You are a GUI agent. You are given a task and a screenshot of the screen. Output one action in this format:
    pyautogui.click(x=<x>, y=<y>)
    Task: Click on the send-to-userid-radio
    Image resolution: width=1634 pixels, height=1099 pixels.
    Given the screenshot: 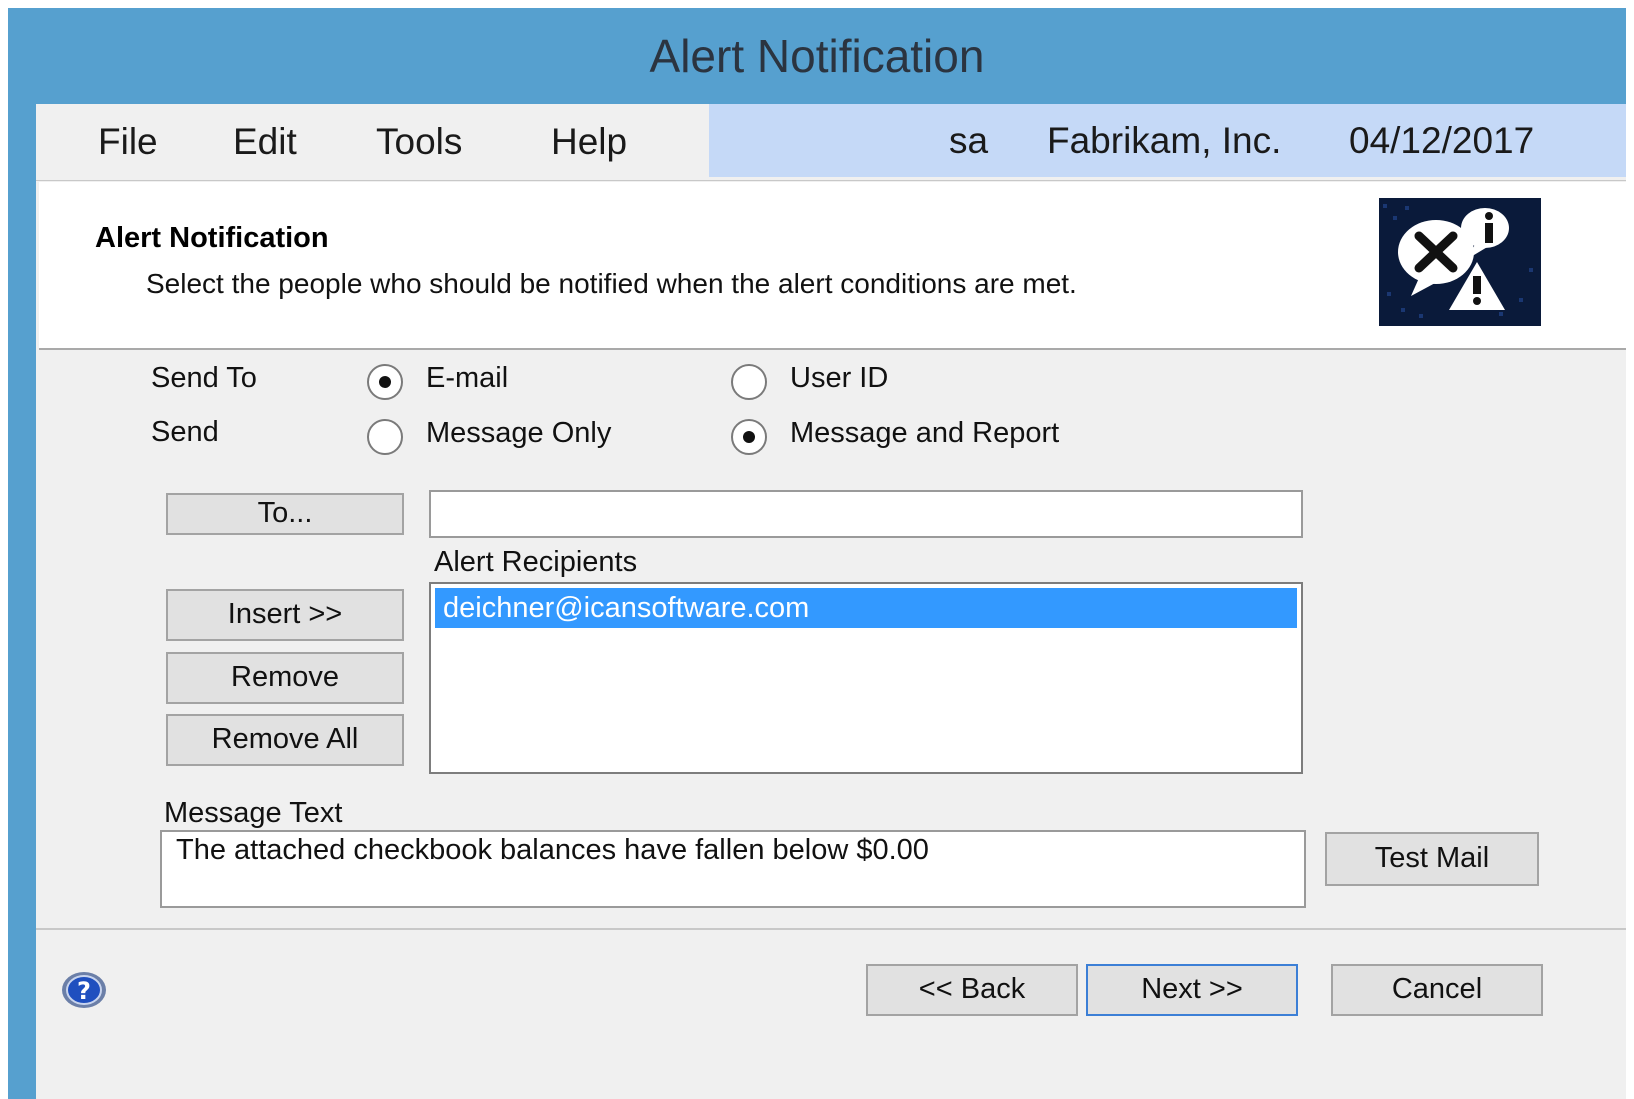 What is the action you would take?
    pyautogui.click(x=749, y=382)
    